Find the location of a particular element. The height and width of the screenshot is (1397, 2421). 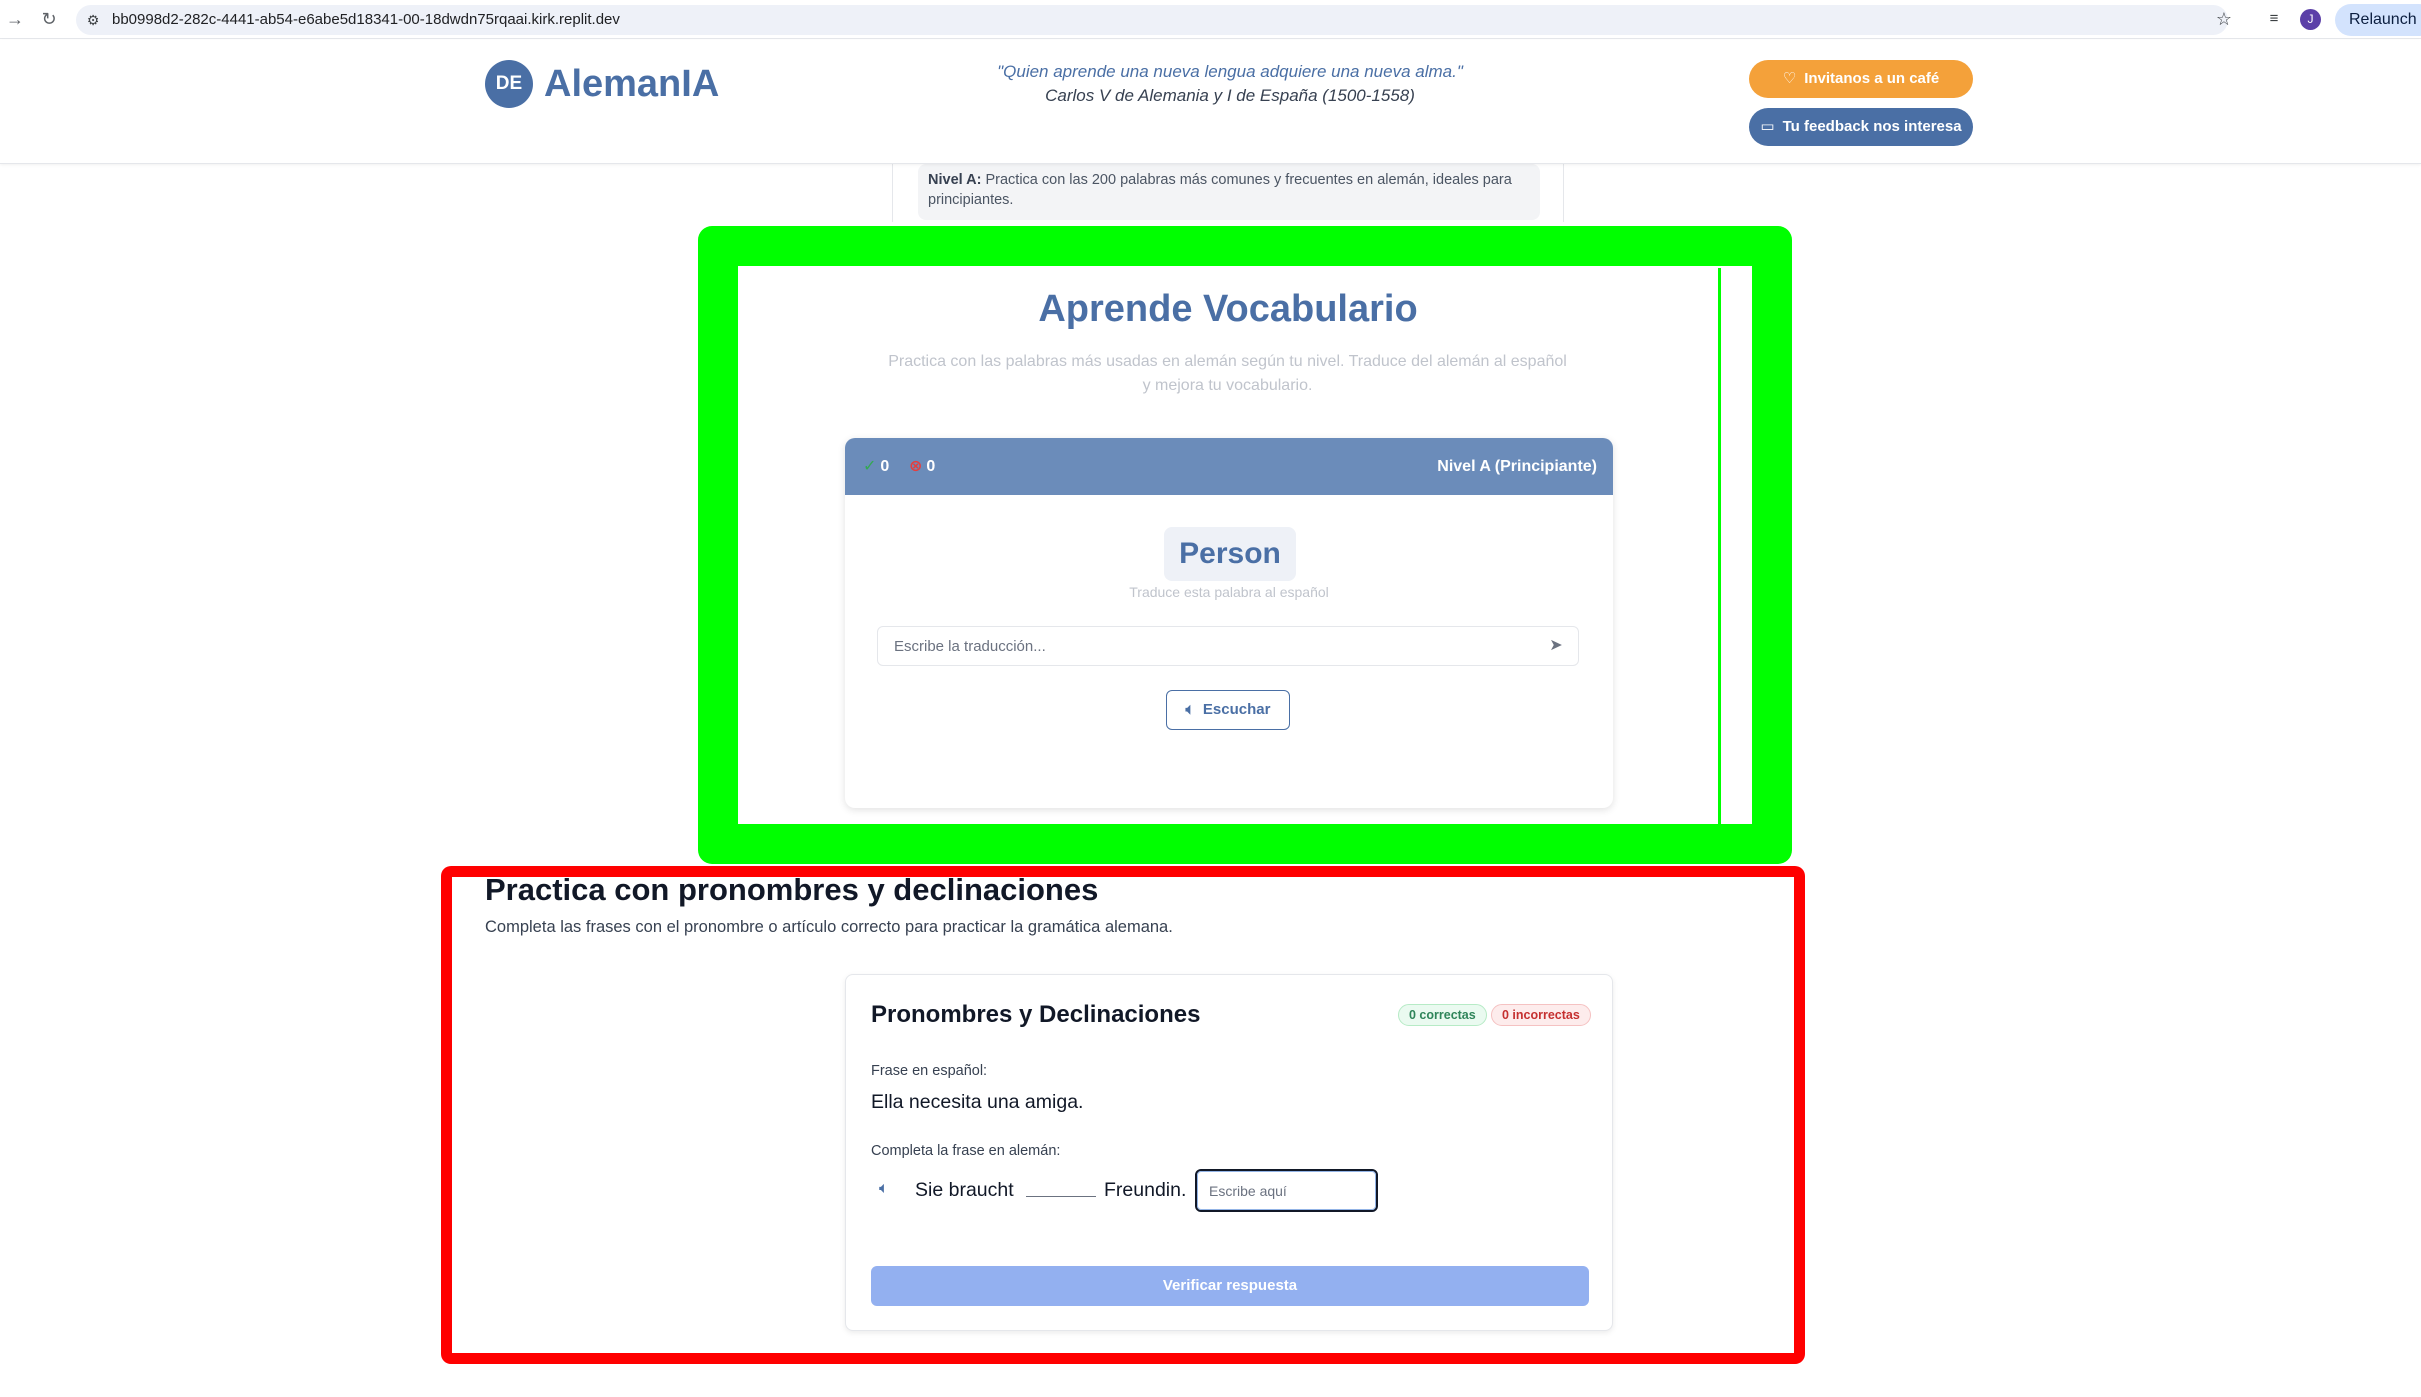

coffee-button-label: Invitanos a un café is located at coordinates (1872, 78).